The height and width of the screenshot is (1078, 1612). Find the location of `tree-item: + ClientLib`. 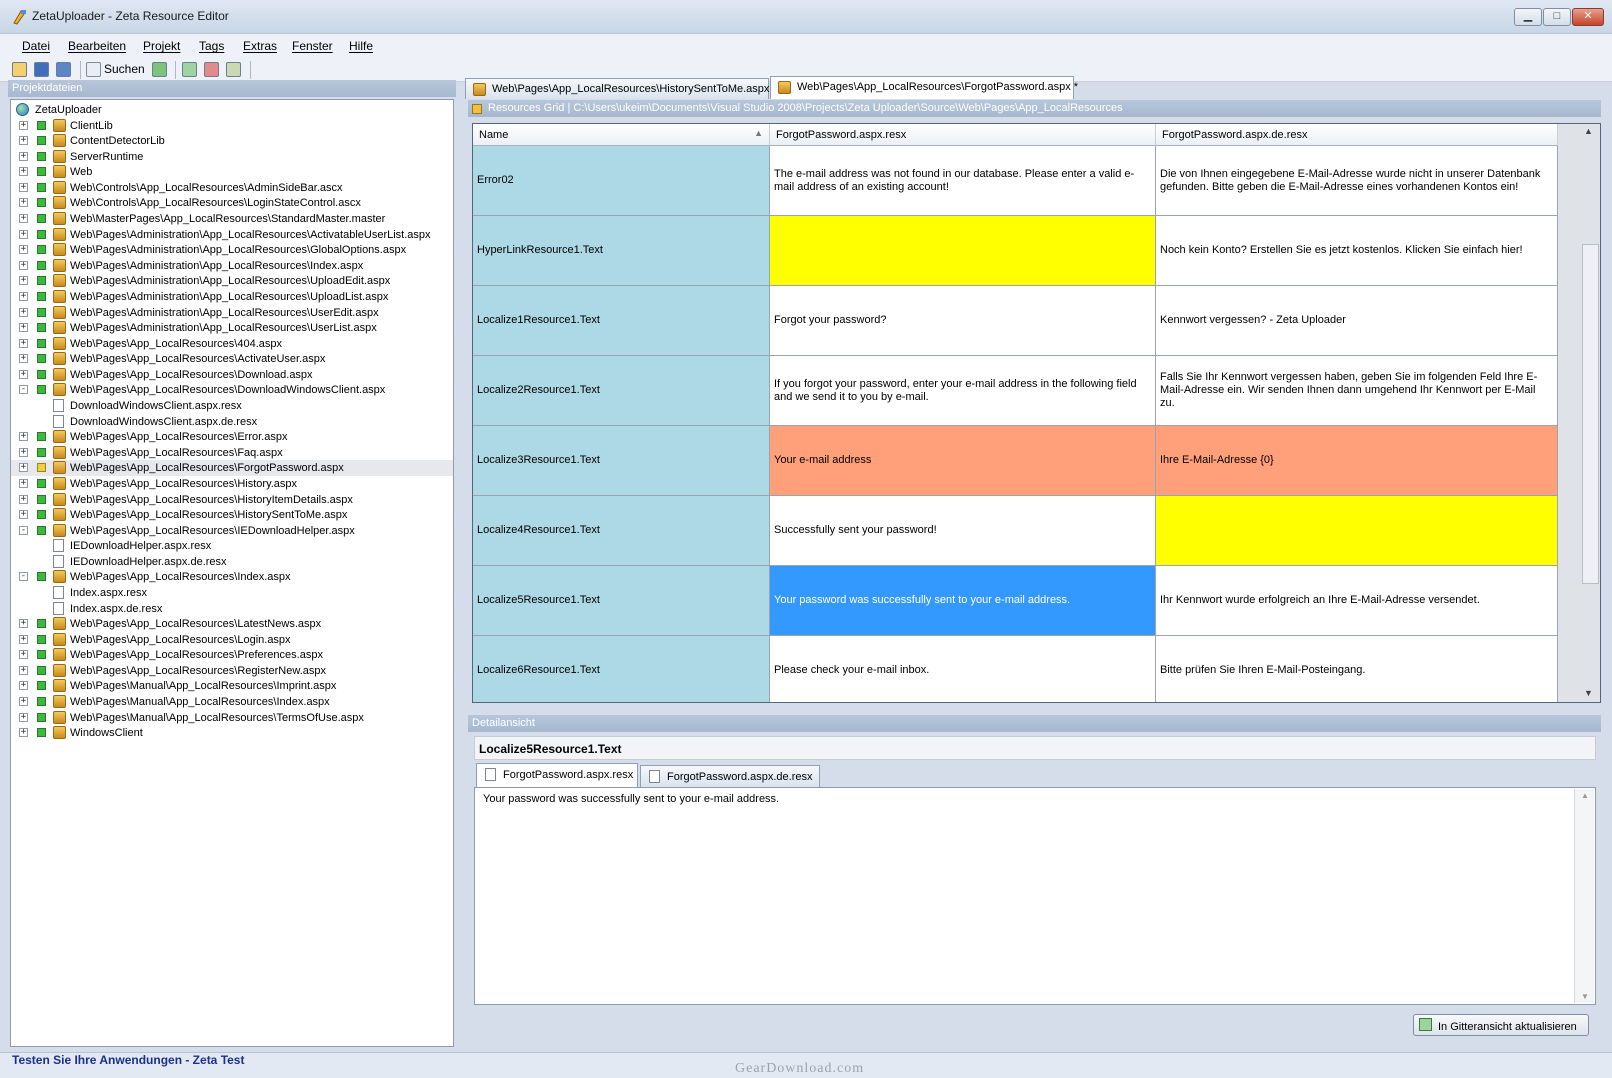

tree-item: + ClientLib is located at coordinates (232, 126).